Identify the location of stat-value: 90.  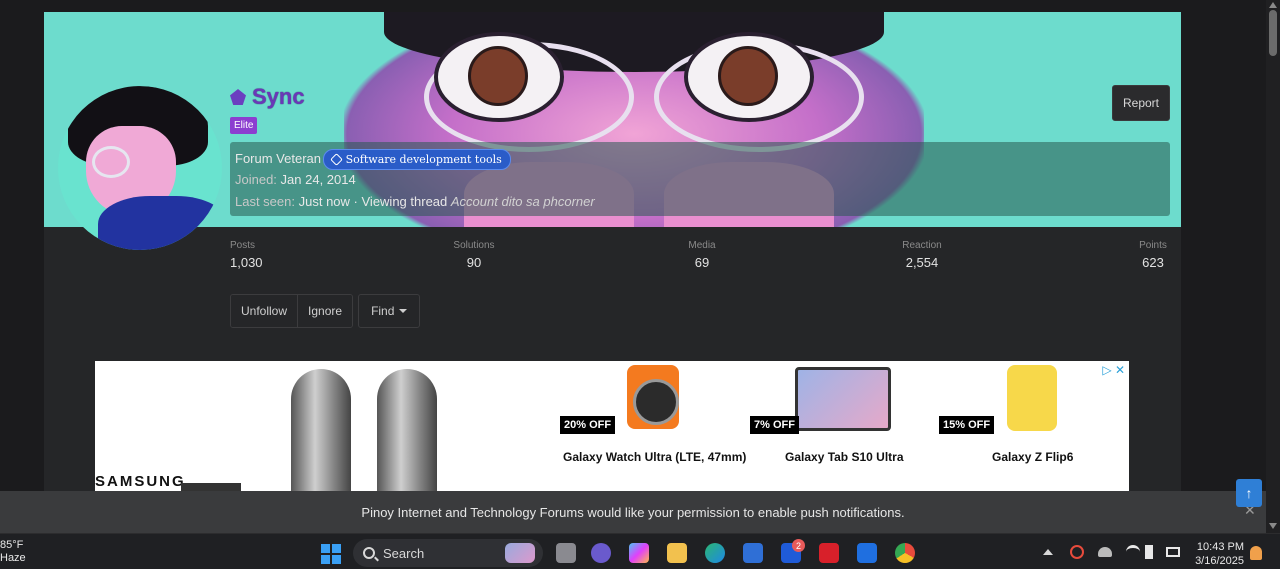
(474, 262).